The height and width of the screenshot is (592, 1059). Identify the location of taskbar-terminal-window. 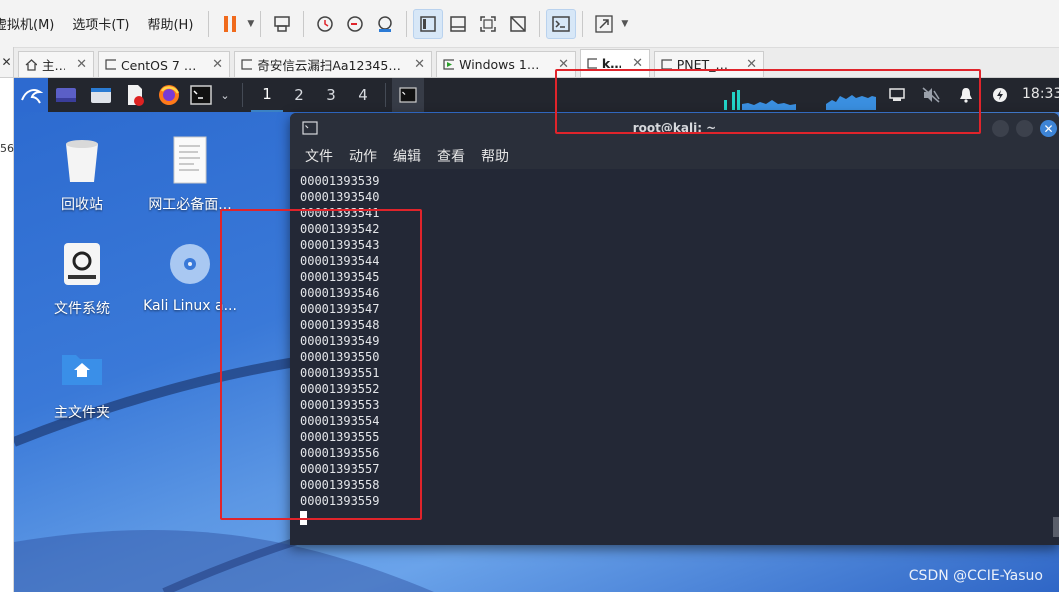
(408, 95).